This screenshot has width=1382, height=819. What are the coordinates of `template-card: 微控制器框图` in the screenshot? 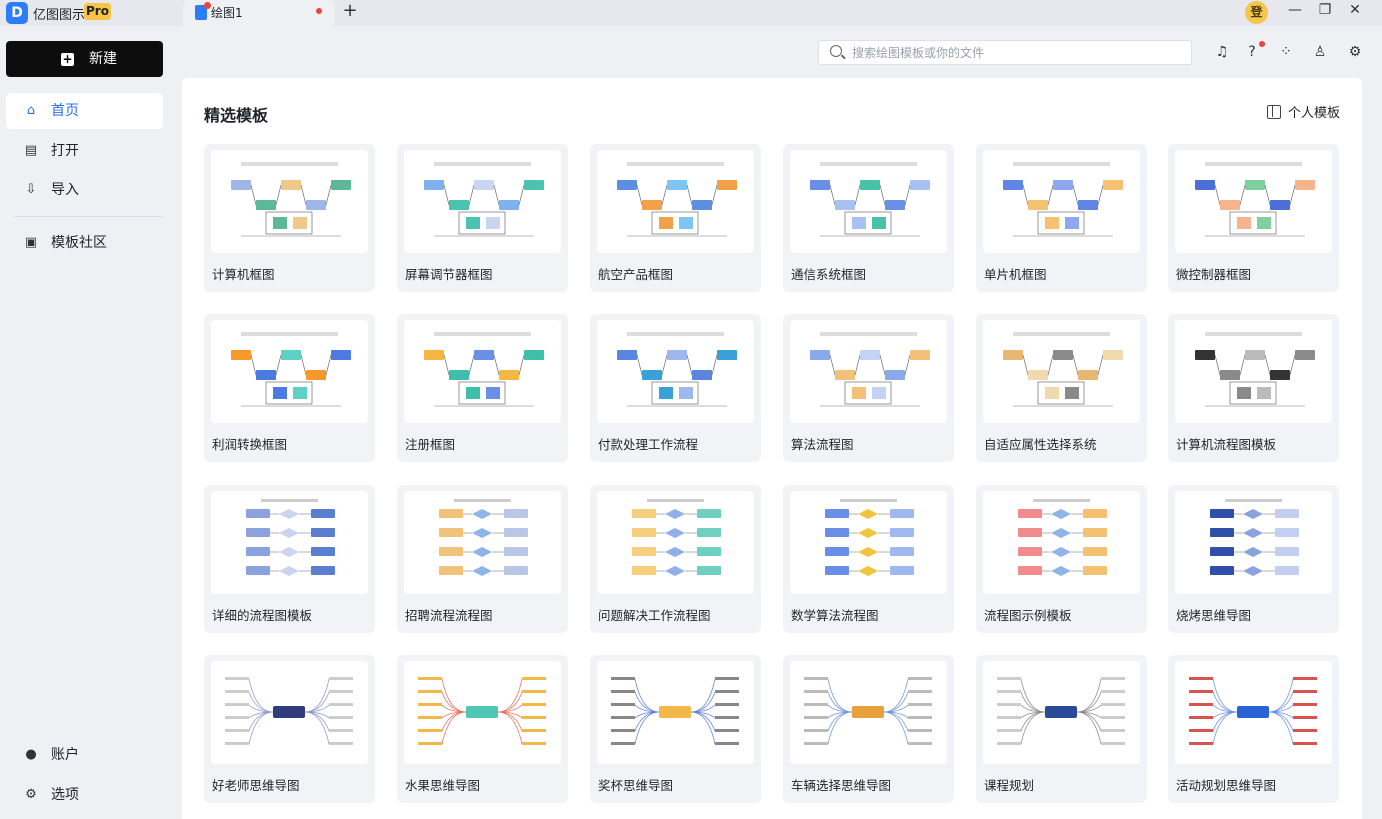 It's located at (1253, 218).